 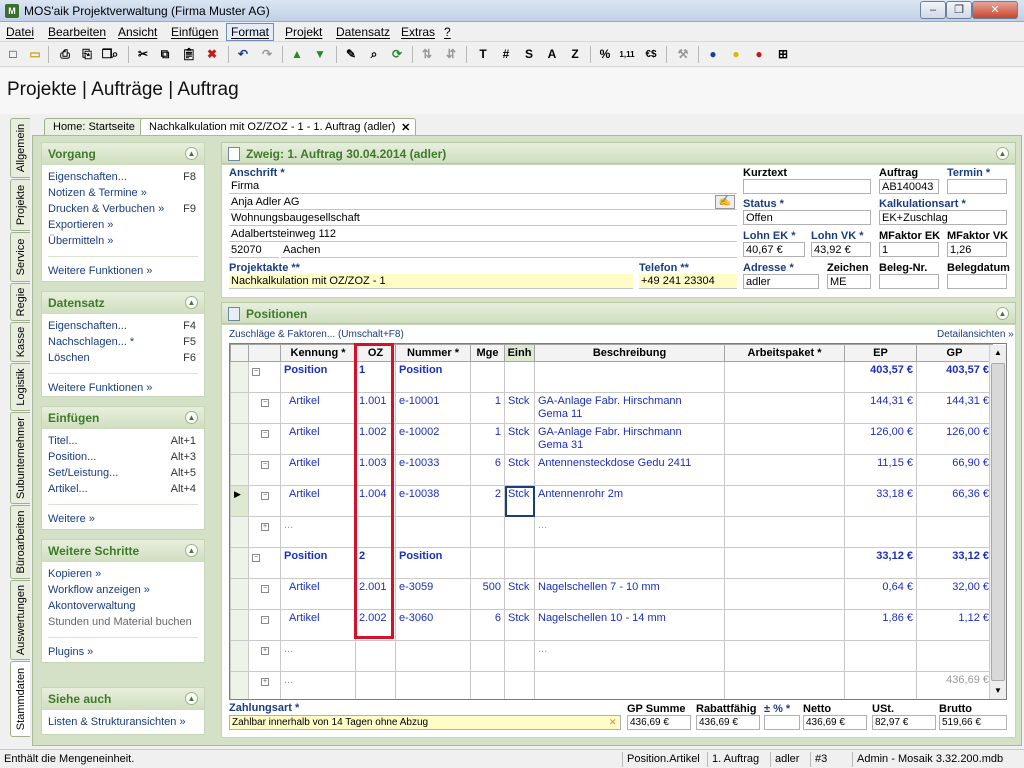 What do you see at coordinates (487, 439) in the screenshot?
I see `cell-mge: 1` at bounding box center [487, 439].